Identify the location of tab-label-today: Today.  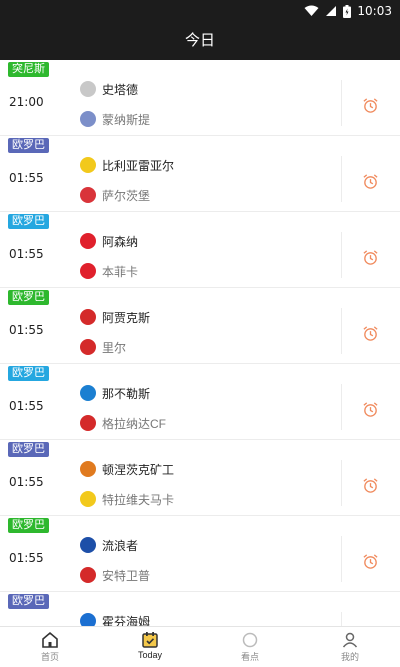
(150, 655).